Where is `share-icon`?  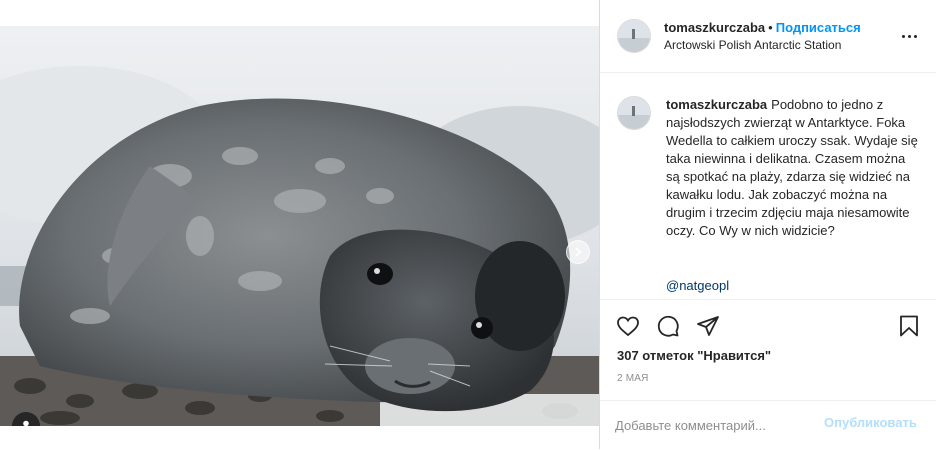 share-icon is located at coordinates (708, 326).